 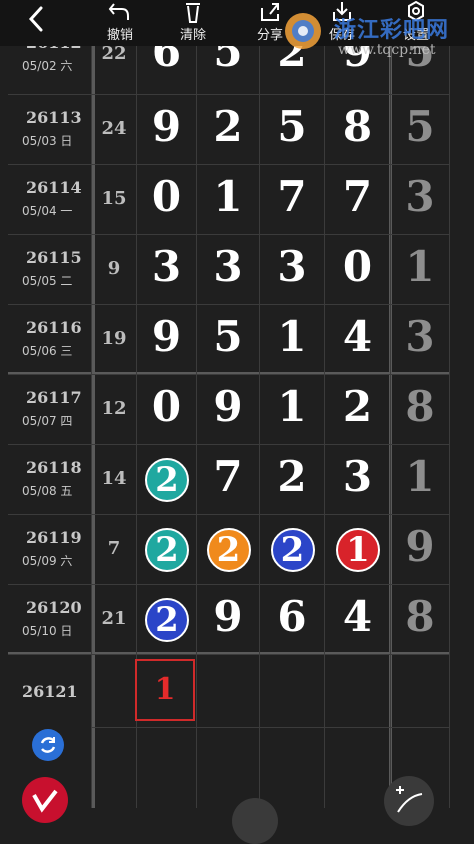 I want to click on table-row: 26118 05/08 五 14 2 7 2 3 1, so click(x=229, y=480).